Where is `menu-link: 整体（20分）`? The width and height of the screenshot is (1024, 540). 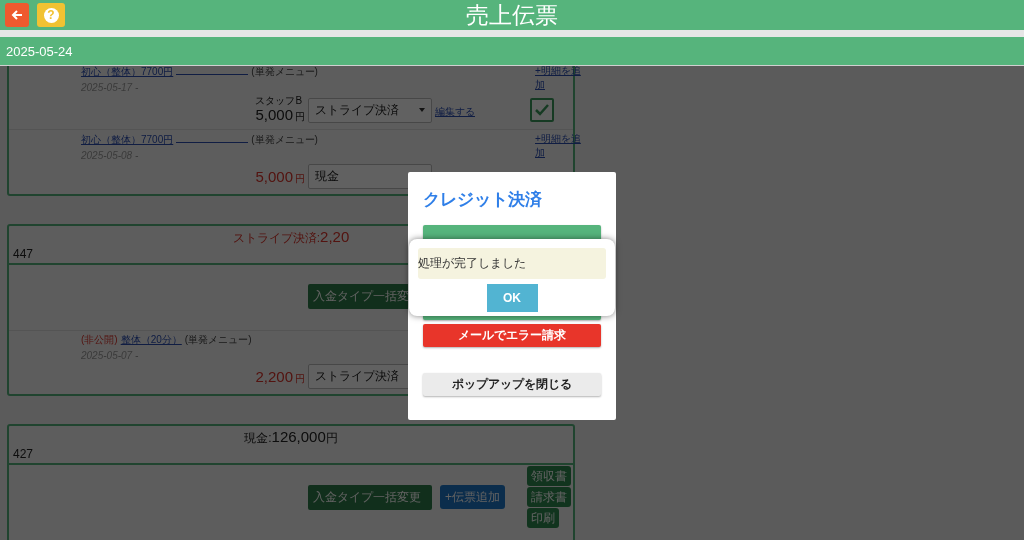
menu-link: 整体（20分） is located at coordinates (151, 340).